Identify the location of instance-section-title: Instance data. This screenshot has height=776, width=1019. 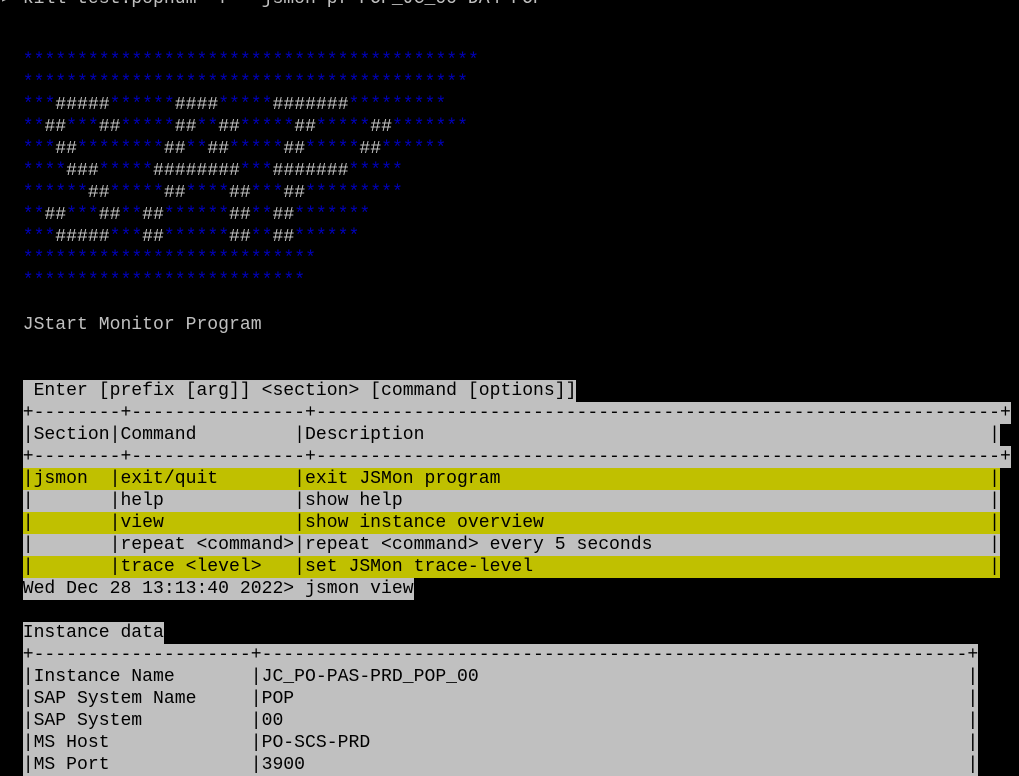
(82, 622).